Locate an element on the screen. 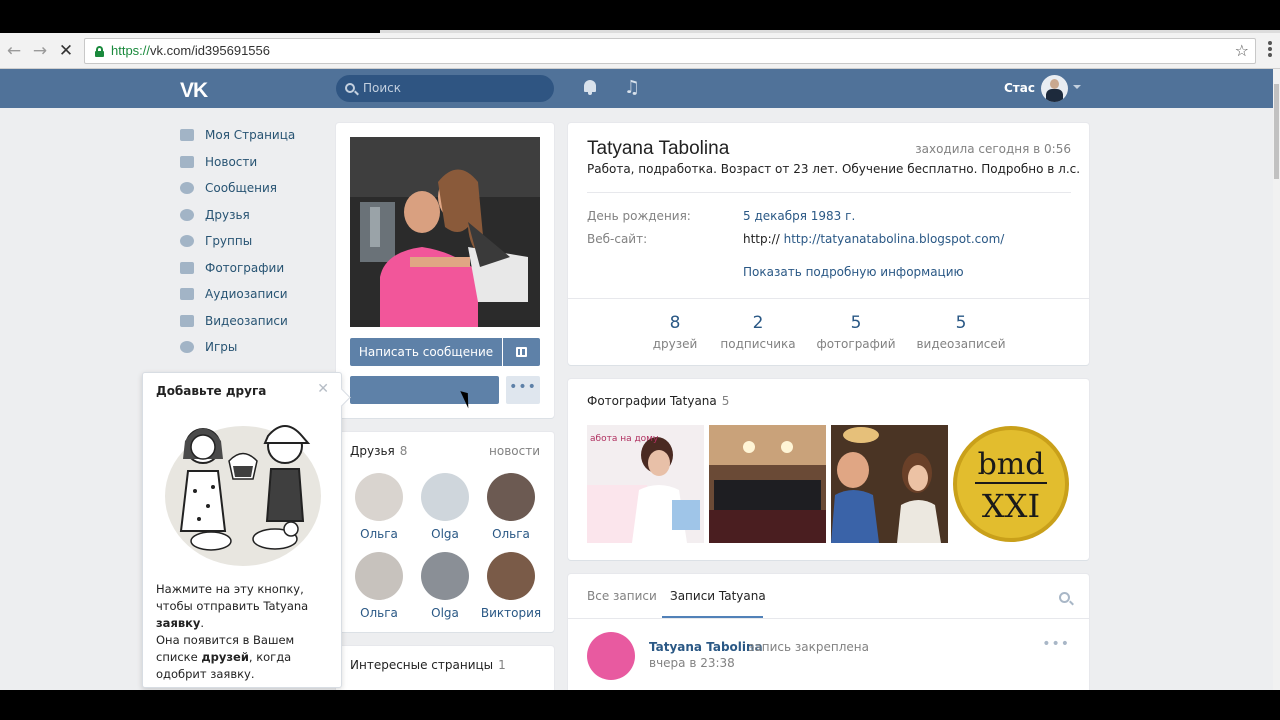 Image resolution: width=1280 pixels, height=720 pixels. groups-icon is located at coordinates (187, 241).